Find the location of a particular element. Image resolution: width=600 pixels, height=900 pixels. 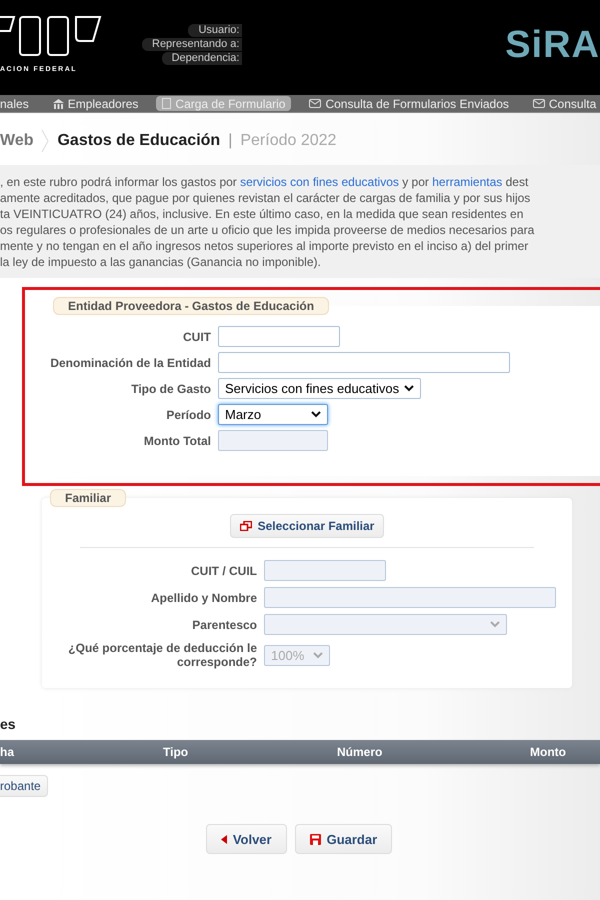

column-header: Número is located at coordinates (360, 752).